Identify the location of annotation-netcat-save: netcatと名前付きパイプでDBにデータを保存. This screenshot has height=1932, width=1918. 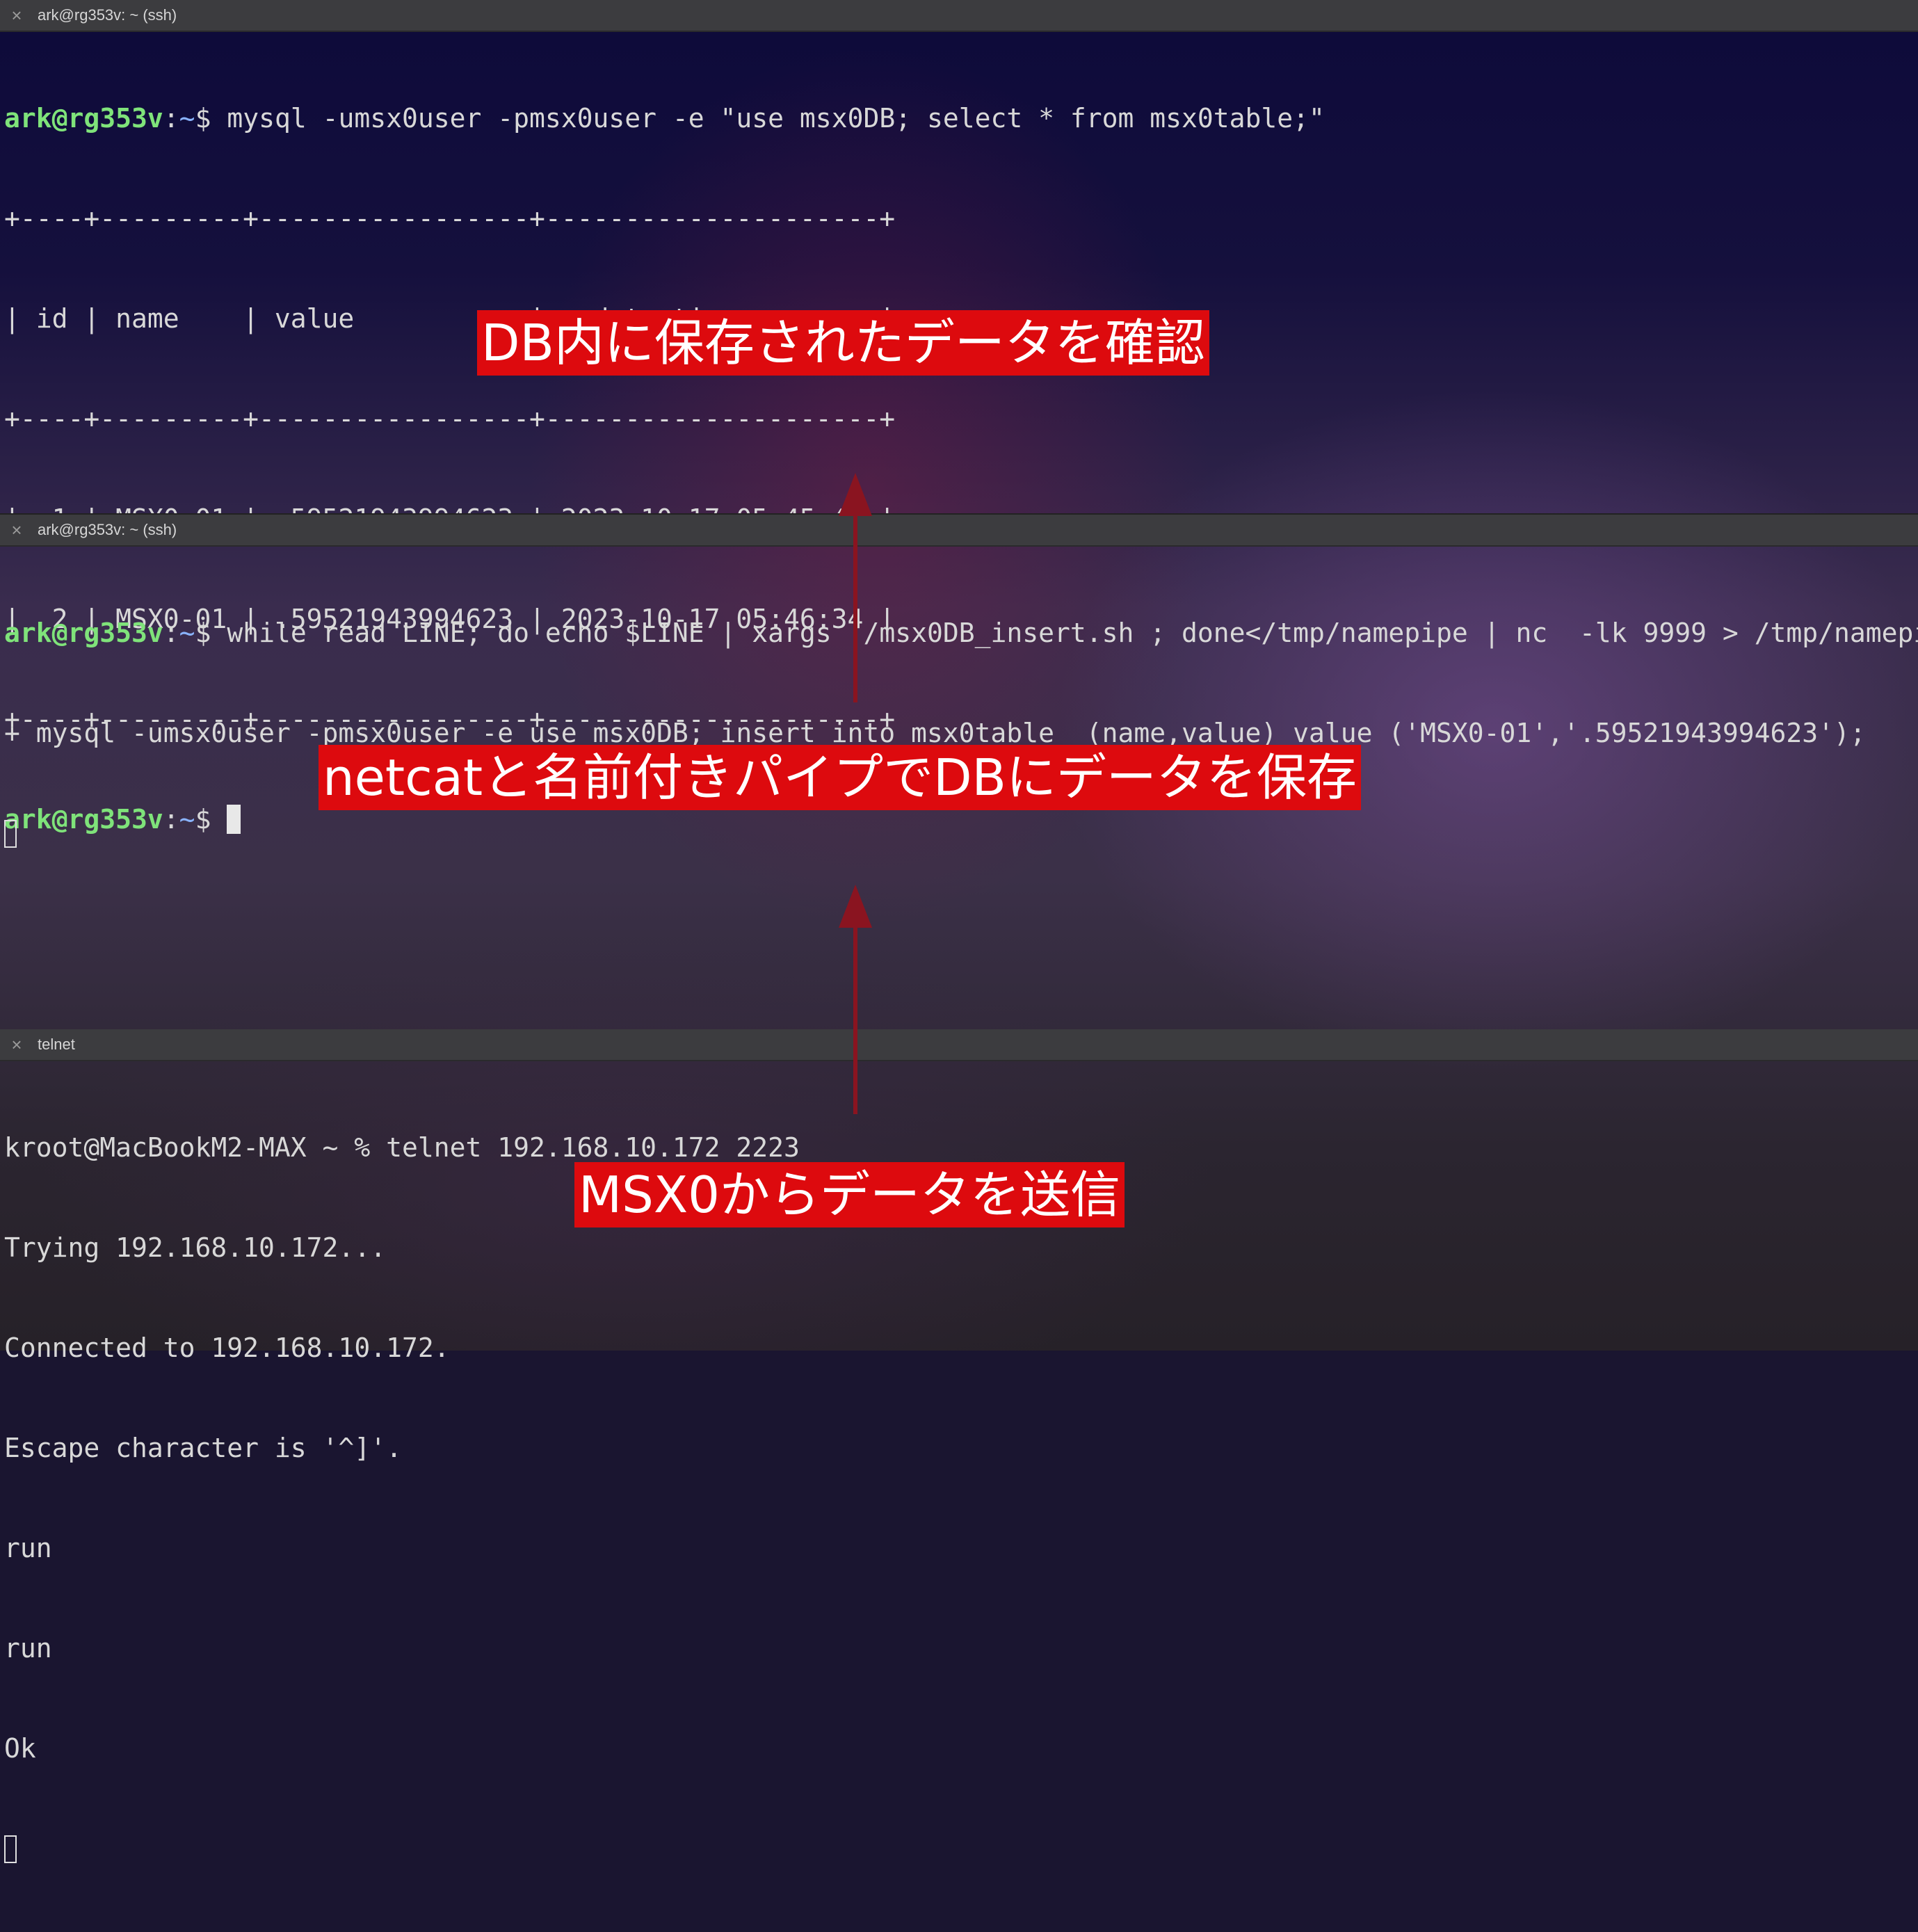
(840, 777).